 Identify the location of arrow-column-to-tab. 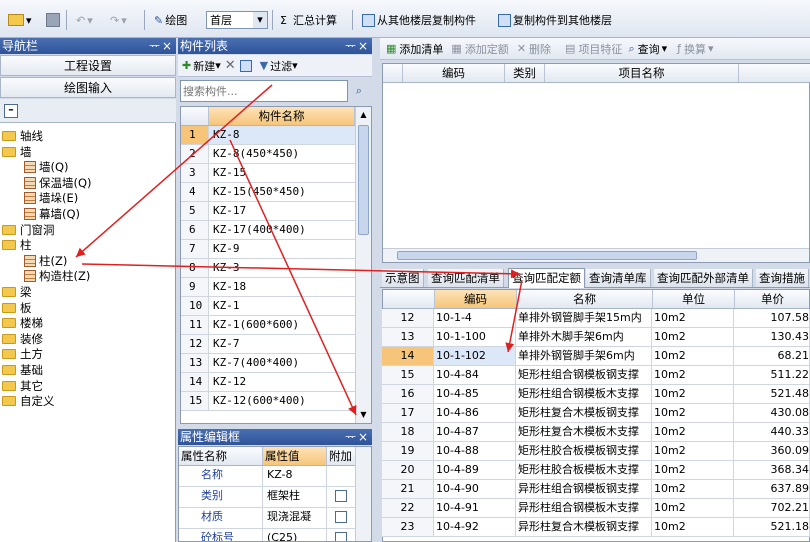
(301, 271).